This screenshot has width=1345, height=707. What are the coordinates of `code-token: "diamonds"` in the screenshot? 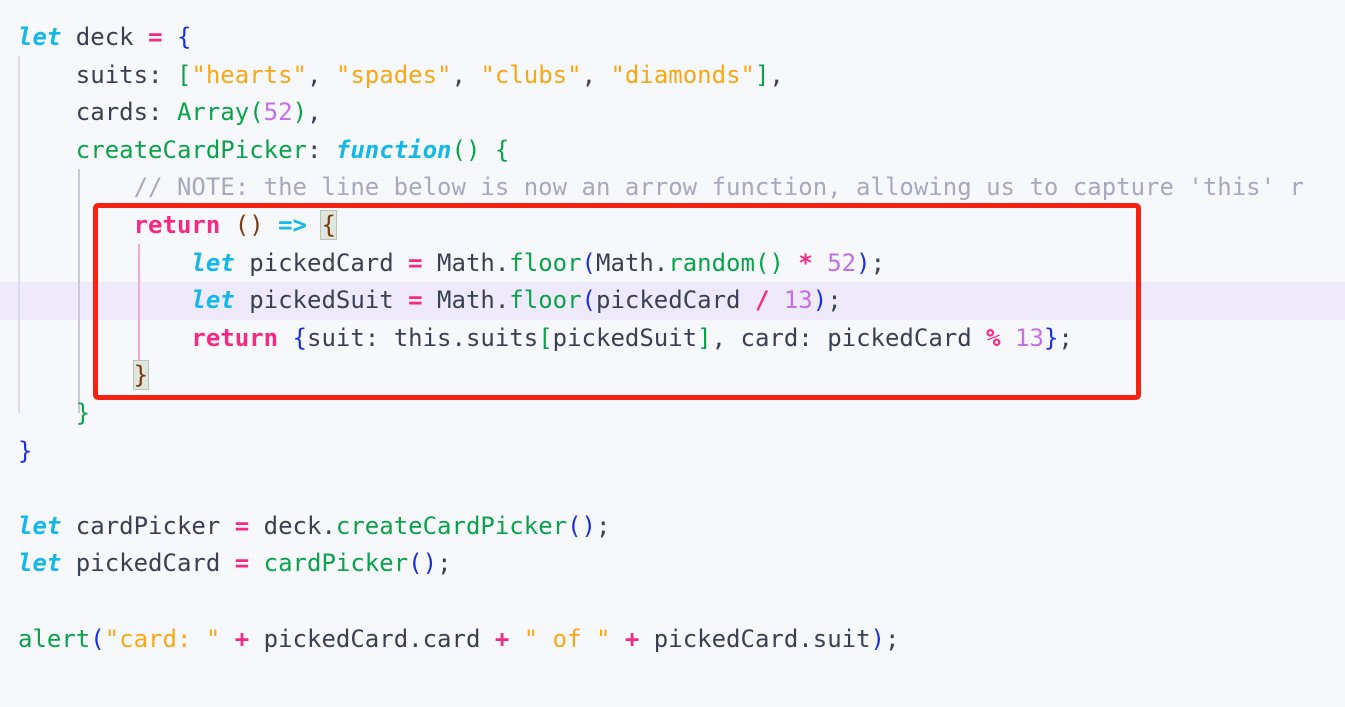 It's located at (682, 74).